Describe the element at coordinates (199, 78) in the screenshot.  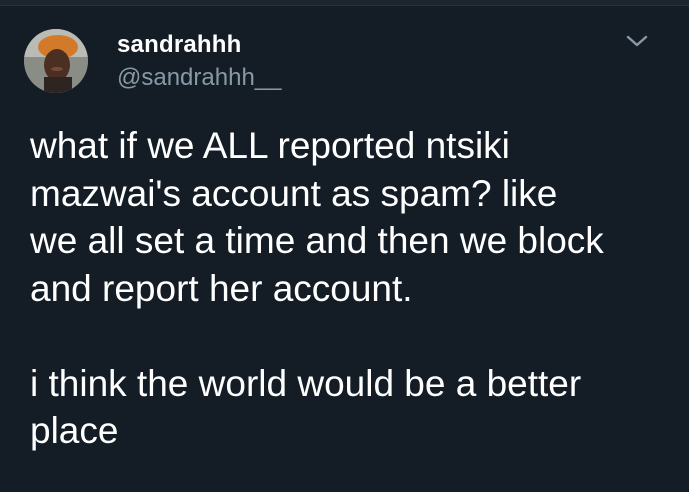
I see `user-handle: @sandrahhh__` at that location.